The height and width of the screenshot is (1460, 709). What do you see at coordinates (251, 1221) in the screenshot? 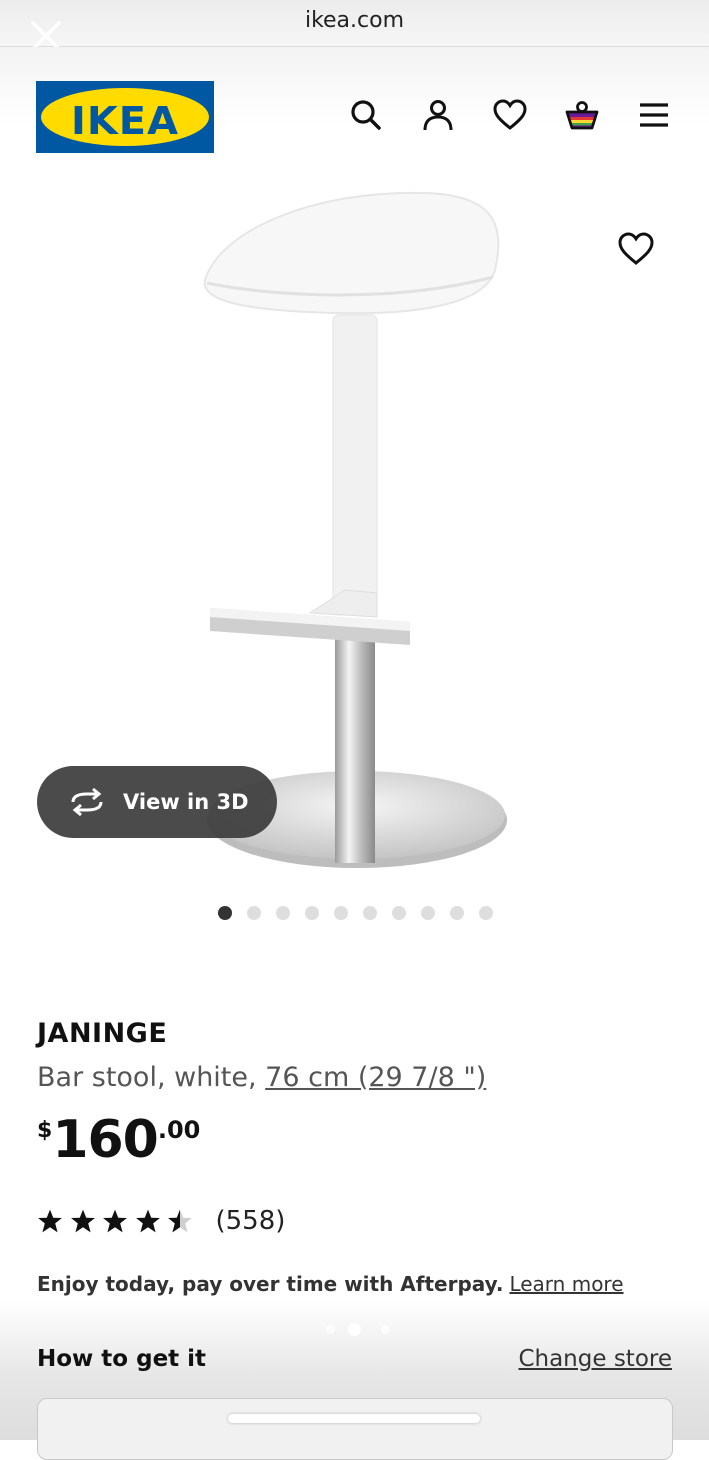
I see `review-count: (558)` at bounding box center [251, 1221].